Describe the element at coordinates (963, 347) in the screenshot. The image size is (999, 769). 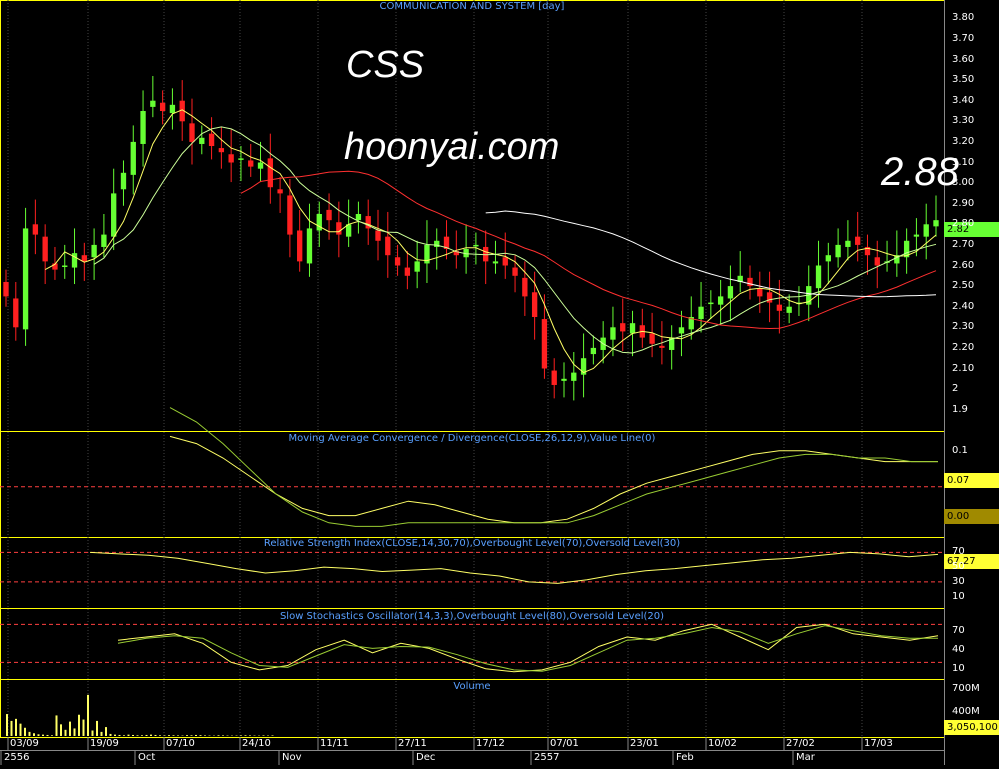
I see `price-ytick-16: 2.20` at that location.